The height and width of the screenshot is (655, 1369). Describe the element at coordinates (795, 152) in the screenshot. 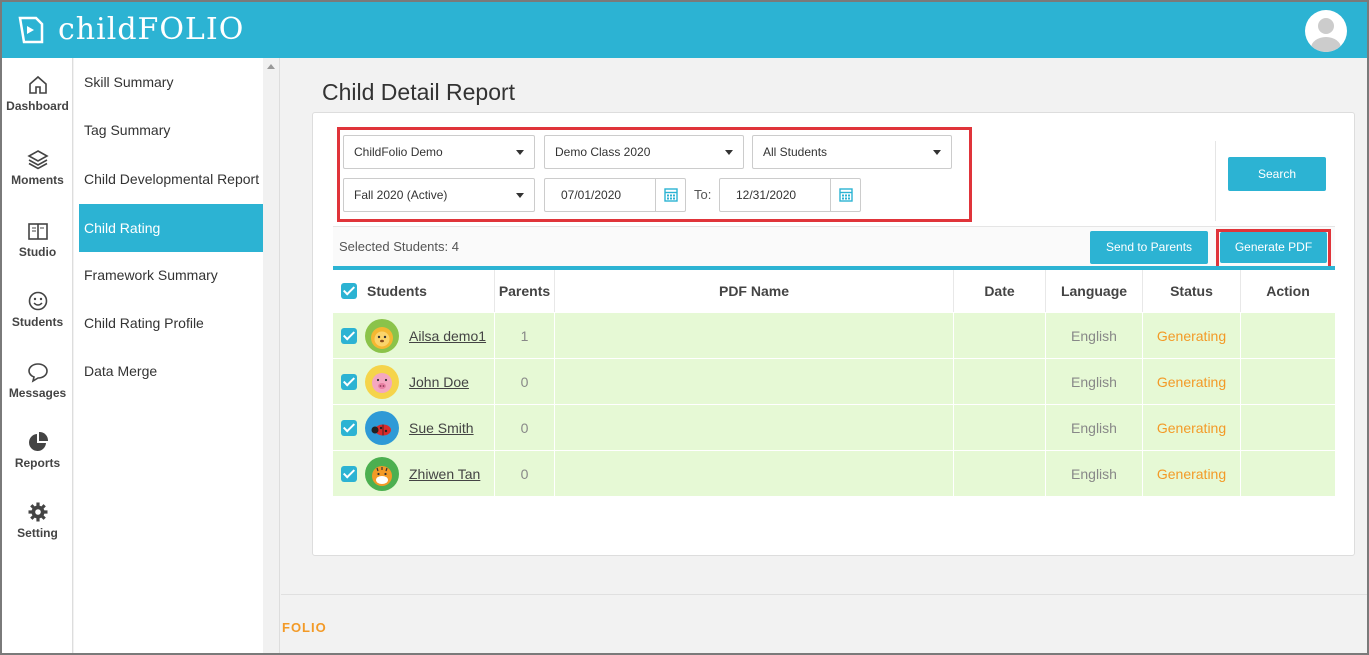

I see `students-select-value: All Students` at that location.